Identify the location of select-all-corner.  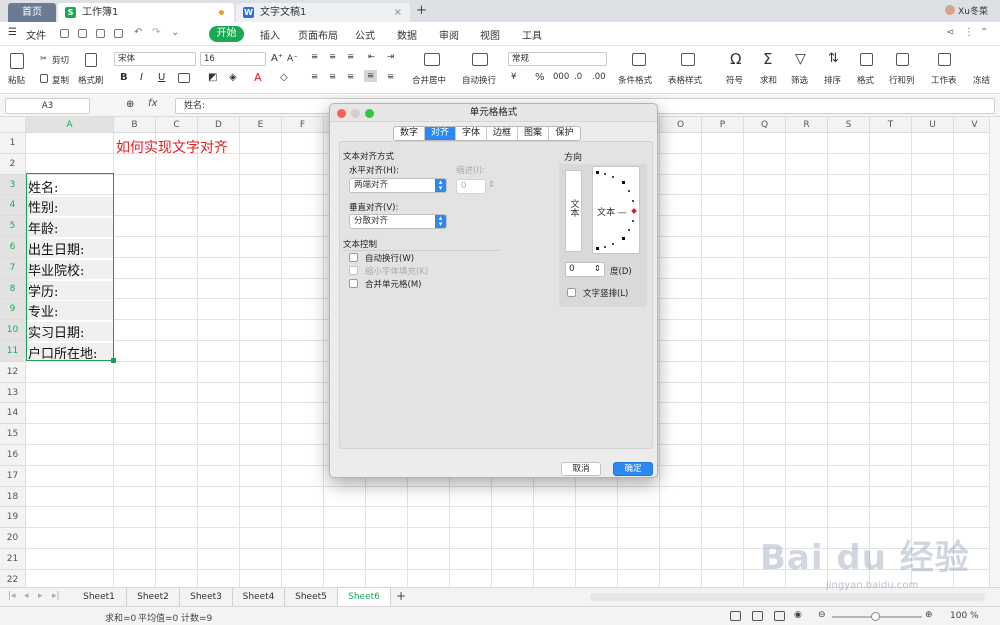
(13, 125).